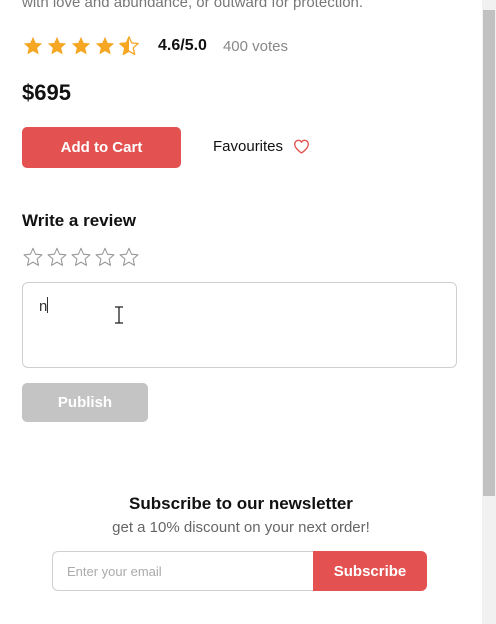 This screenshot has width=496, height=624. I want to click on newsletter-title: Subscribe to our newsletter, so click(241, 503).